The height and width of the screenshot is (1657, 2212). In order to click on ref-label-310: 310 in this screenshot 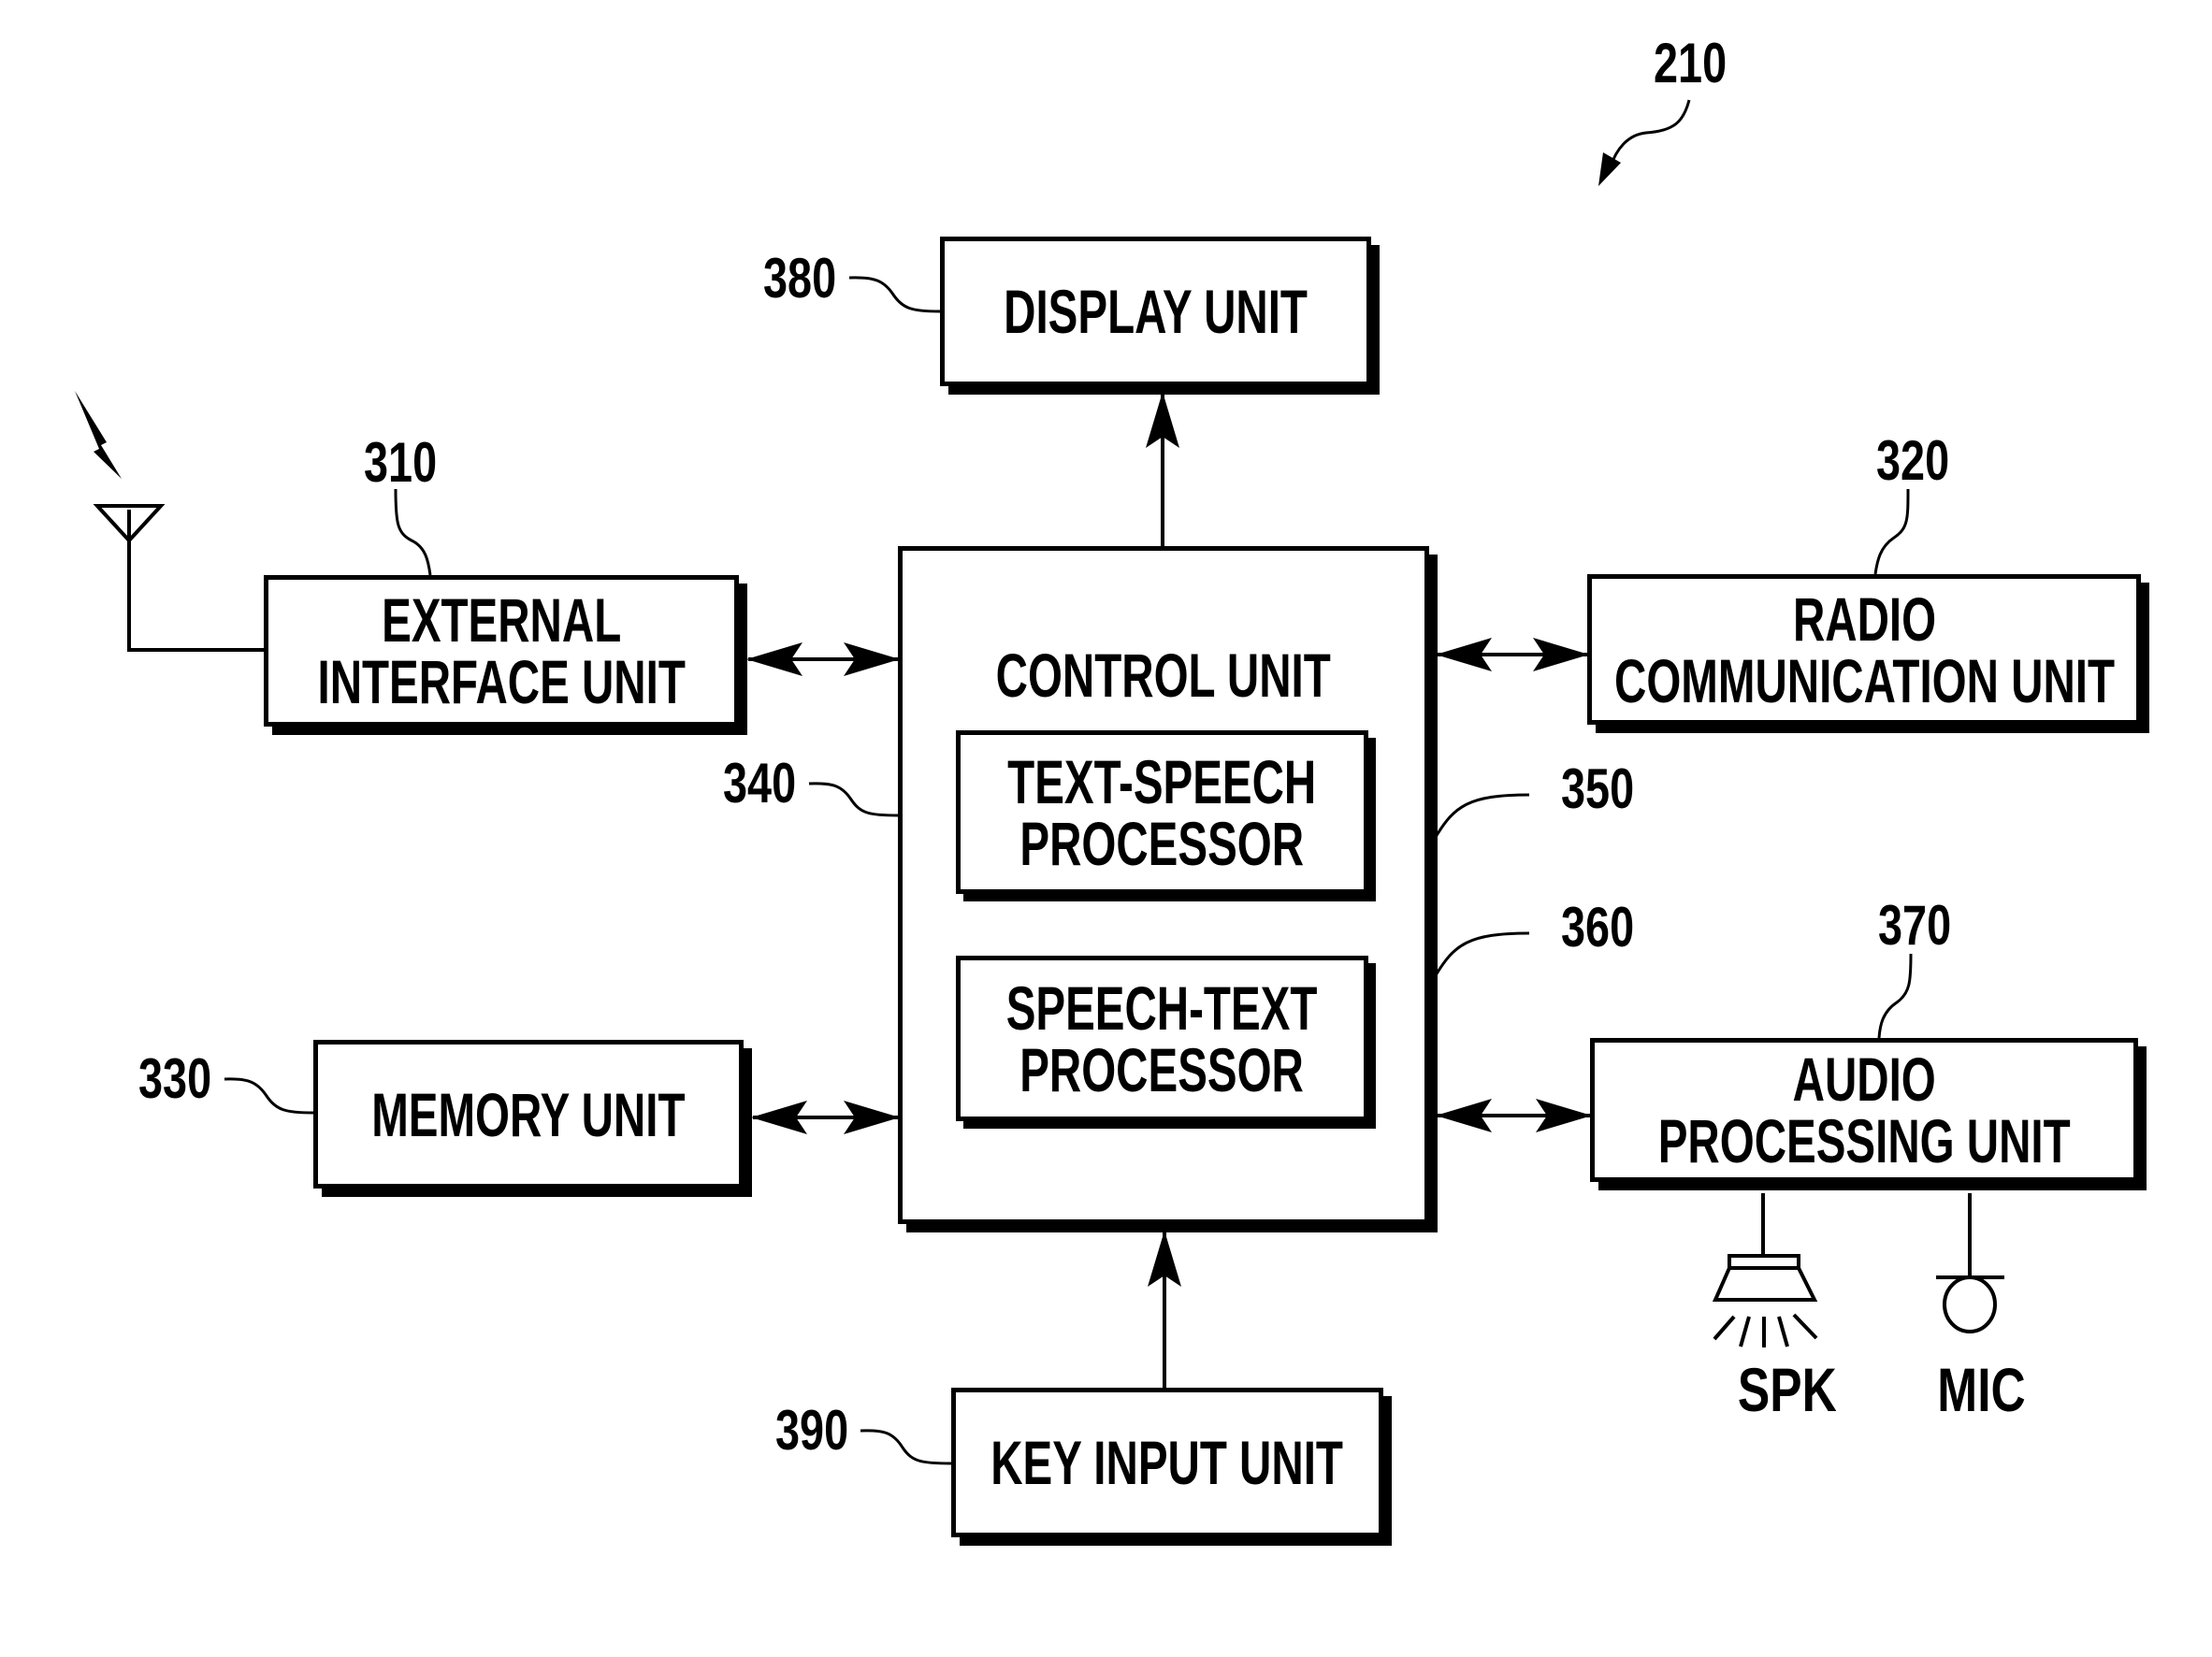, I will do `click(401, 463)`.